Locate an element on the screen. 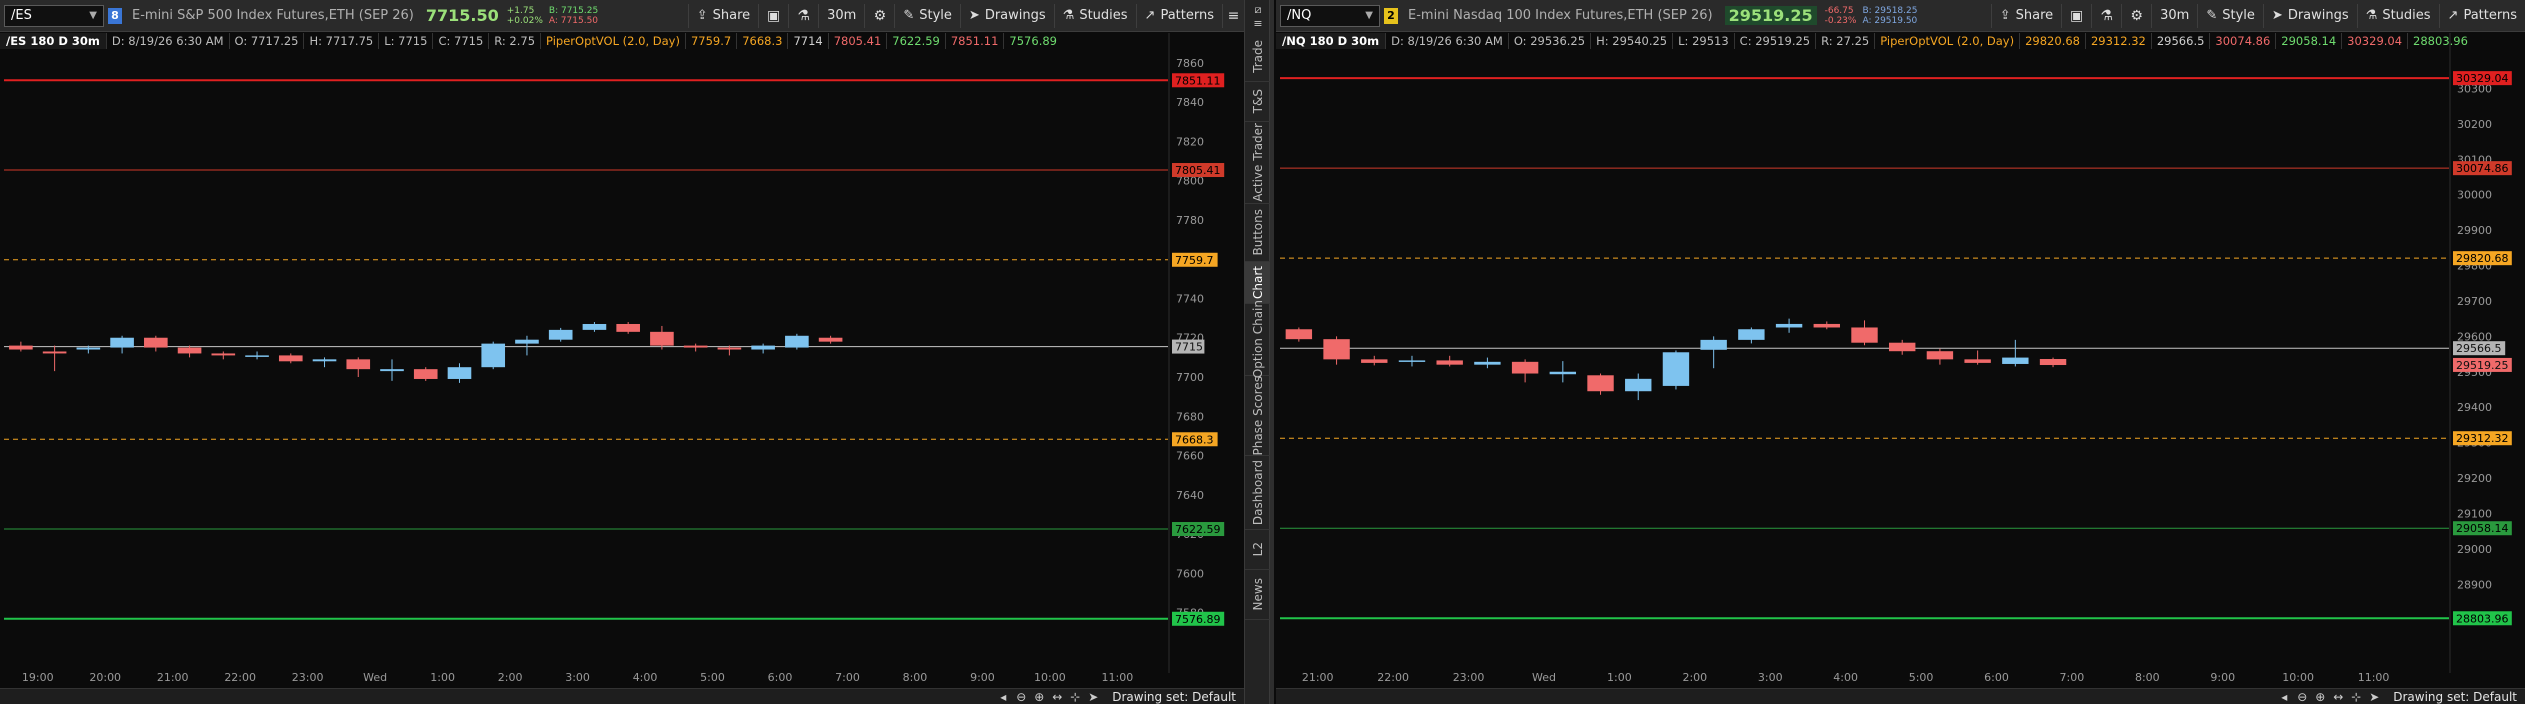  side-tab-t-s: T&S is located at coordinates (1258, 102).